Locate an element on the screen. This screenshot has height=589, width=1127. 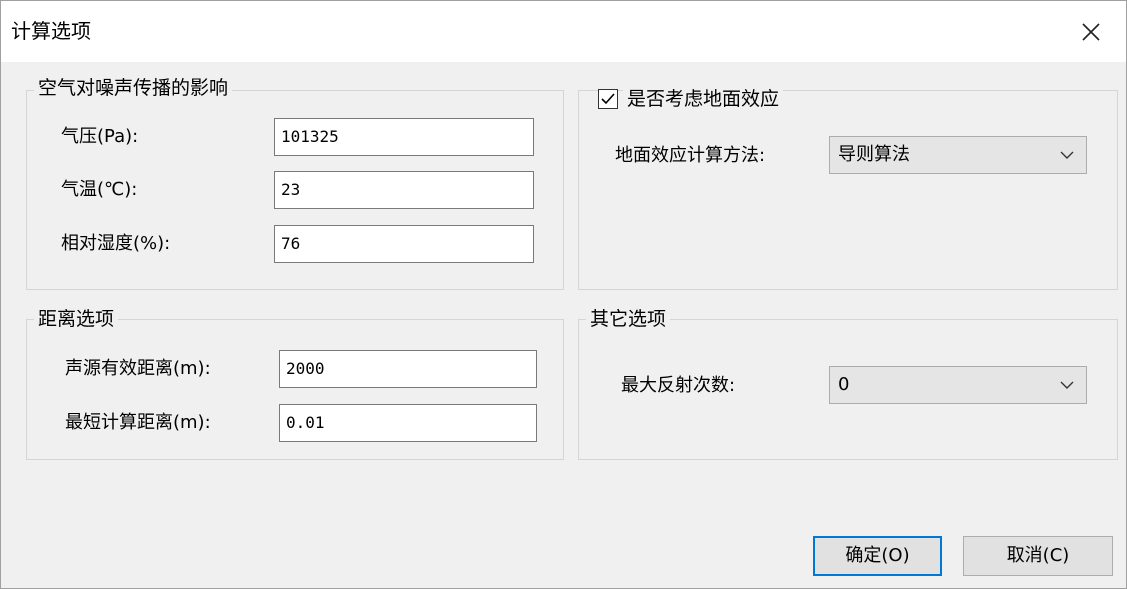
humidity-label: 相对湿度(%): is located at coordinates (116, 243).